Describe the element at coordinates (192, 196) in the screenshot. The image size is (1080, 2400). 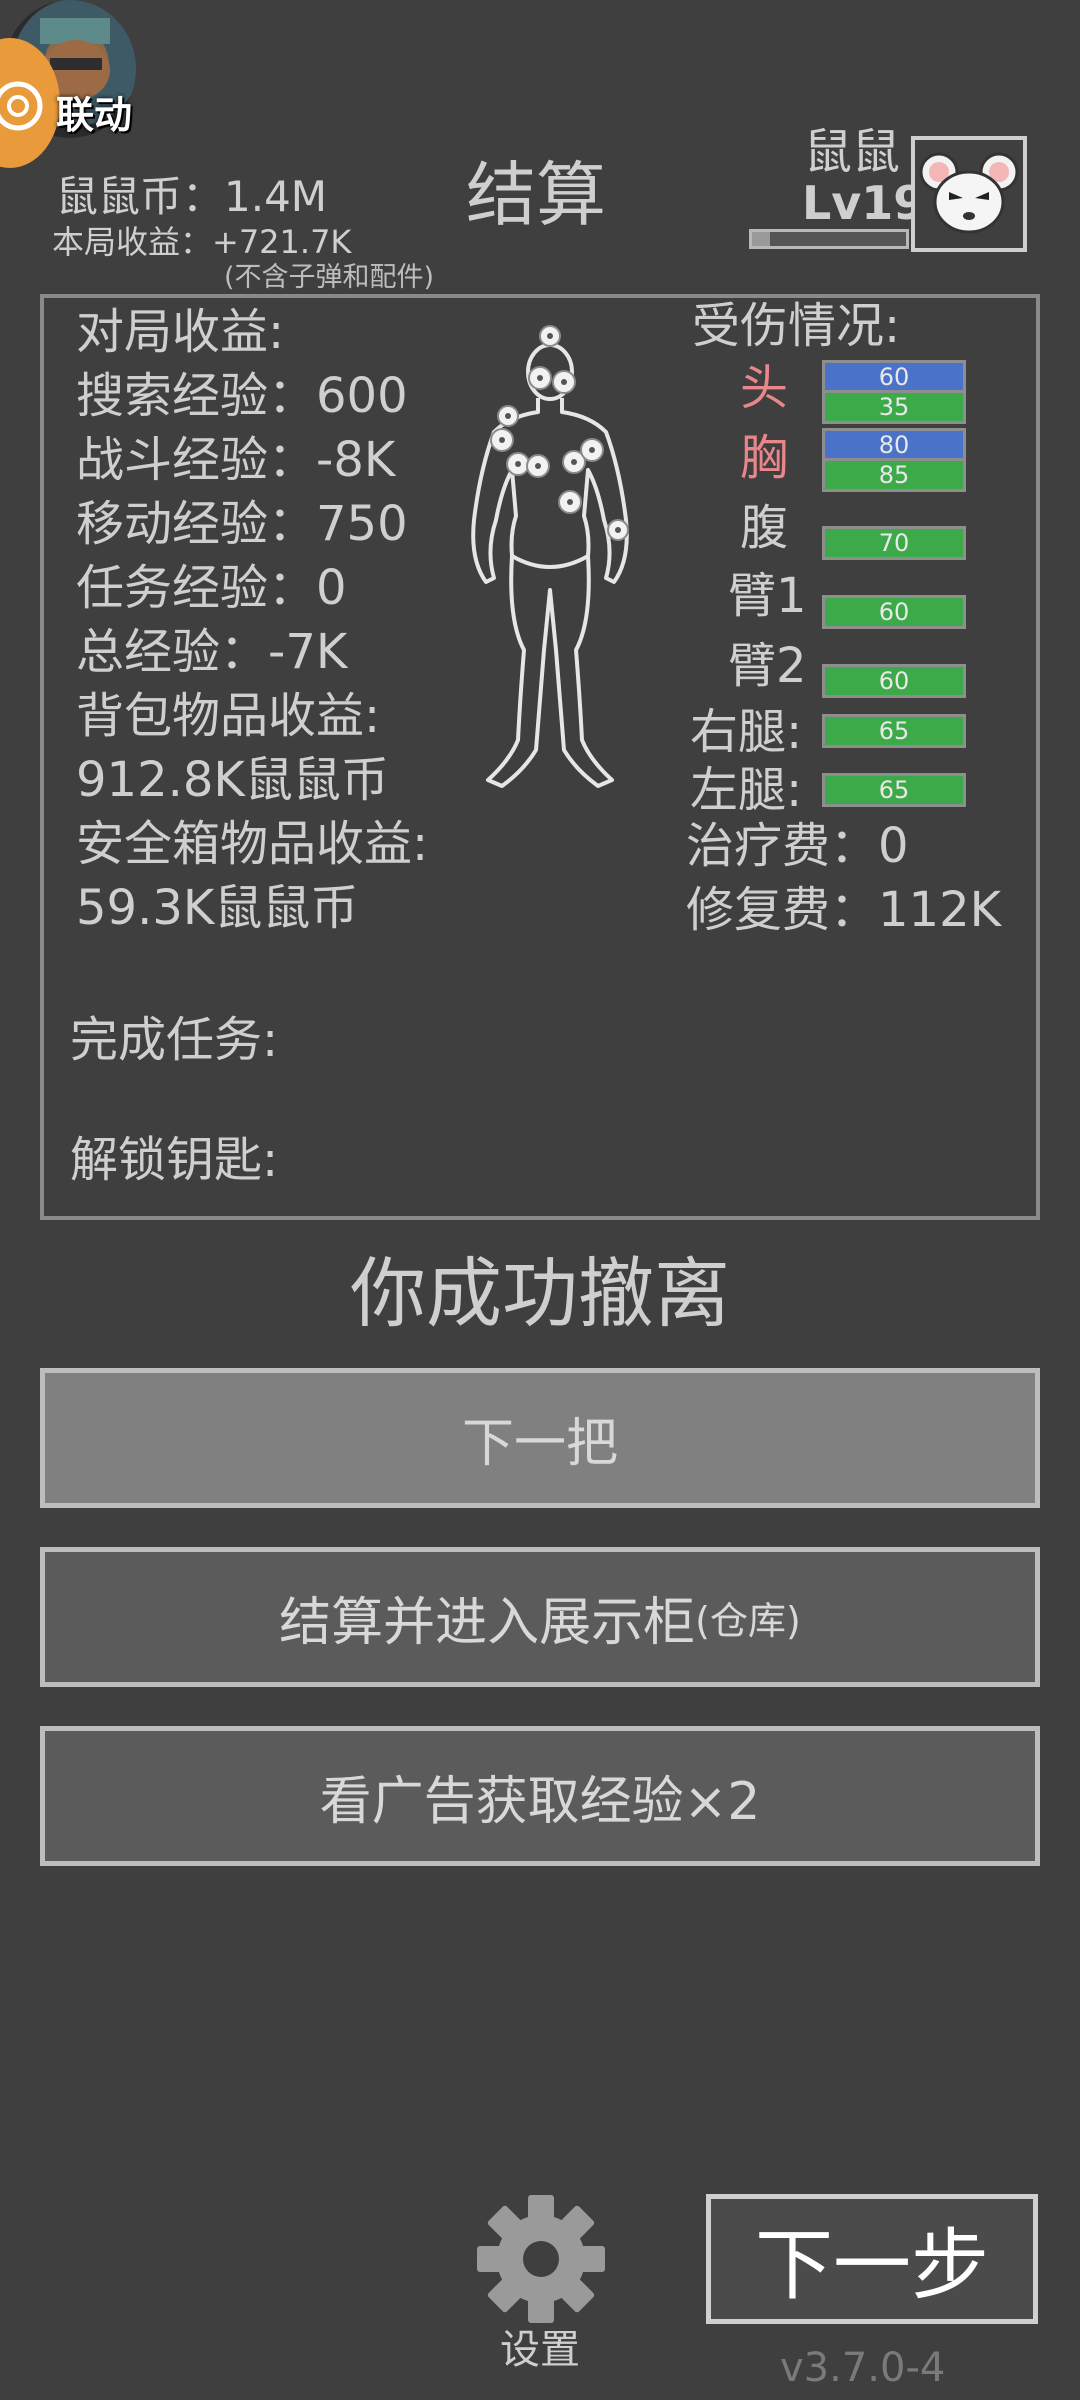
I see `coin-balance: 鼠鼠币：1.4M` at that location.